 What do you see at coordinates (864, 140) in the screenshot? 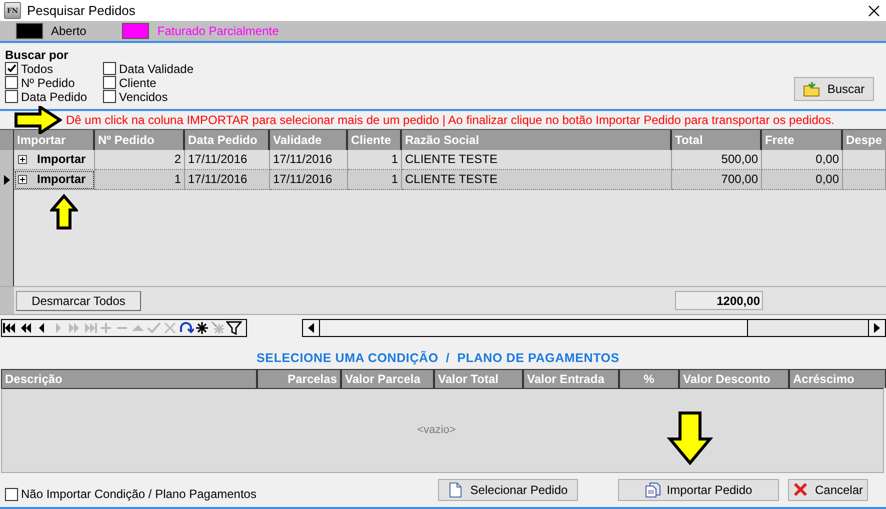
I see `column-header: Despe` at bounding box center [864, 140].